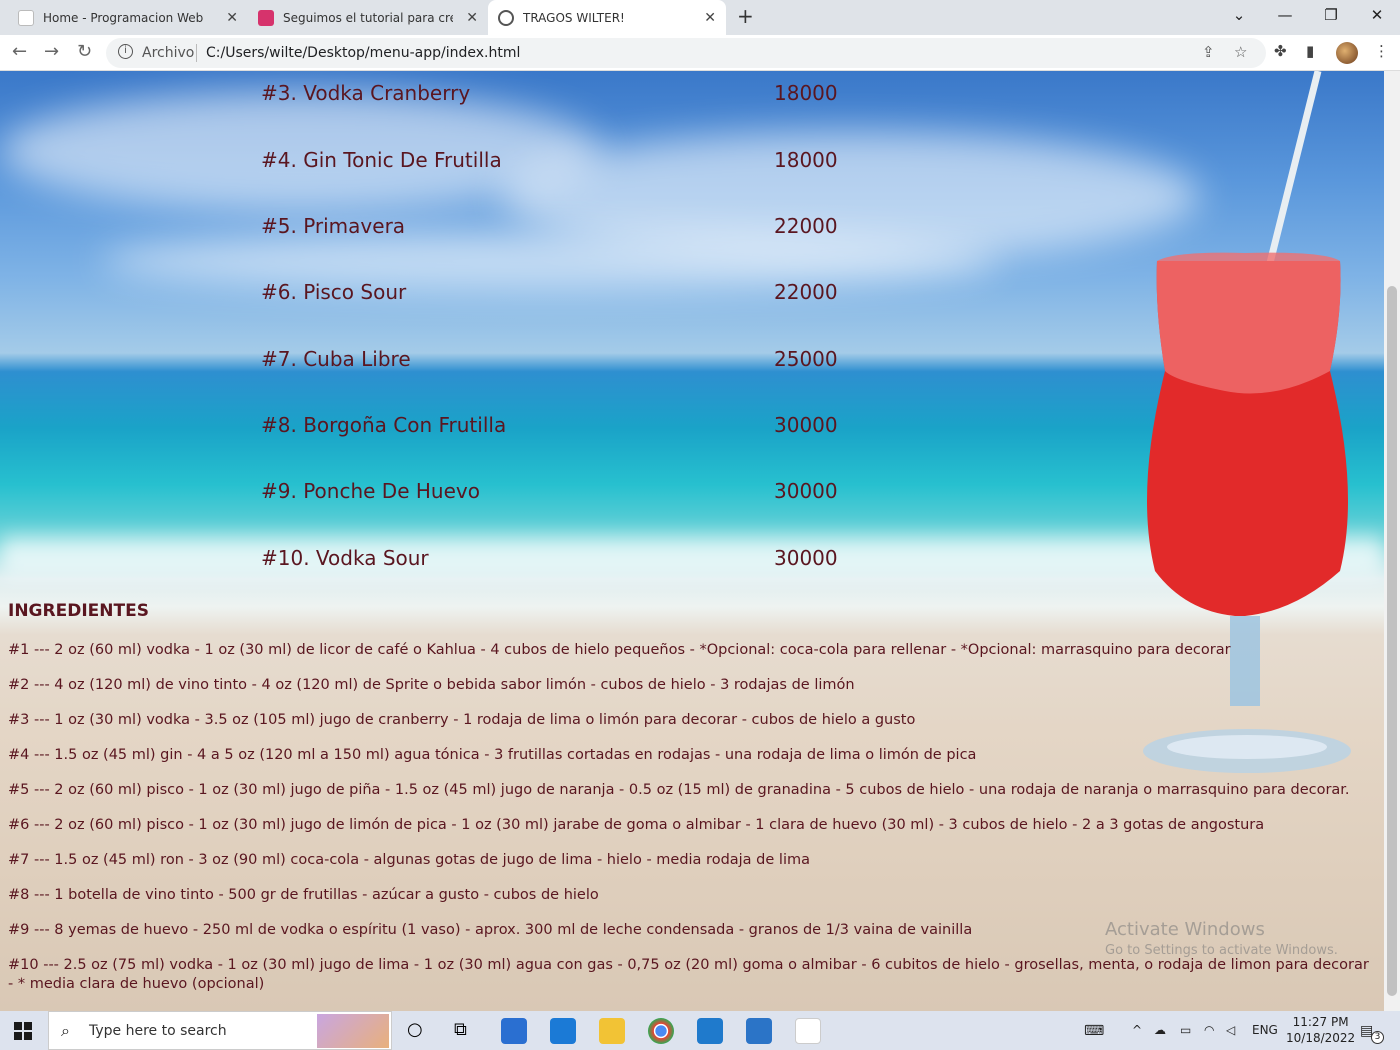 This screenshot has width=1400, height=1050. Describe the element at coordinates (1347, 53) in the screenshot. I see `profile-avatar` at that location.